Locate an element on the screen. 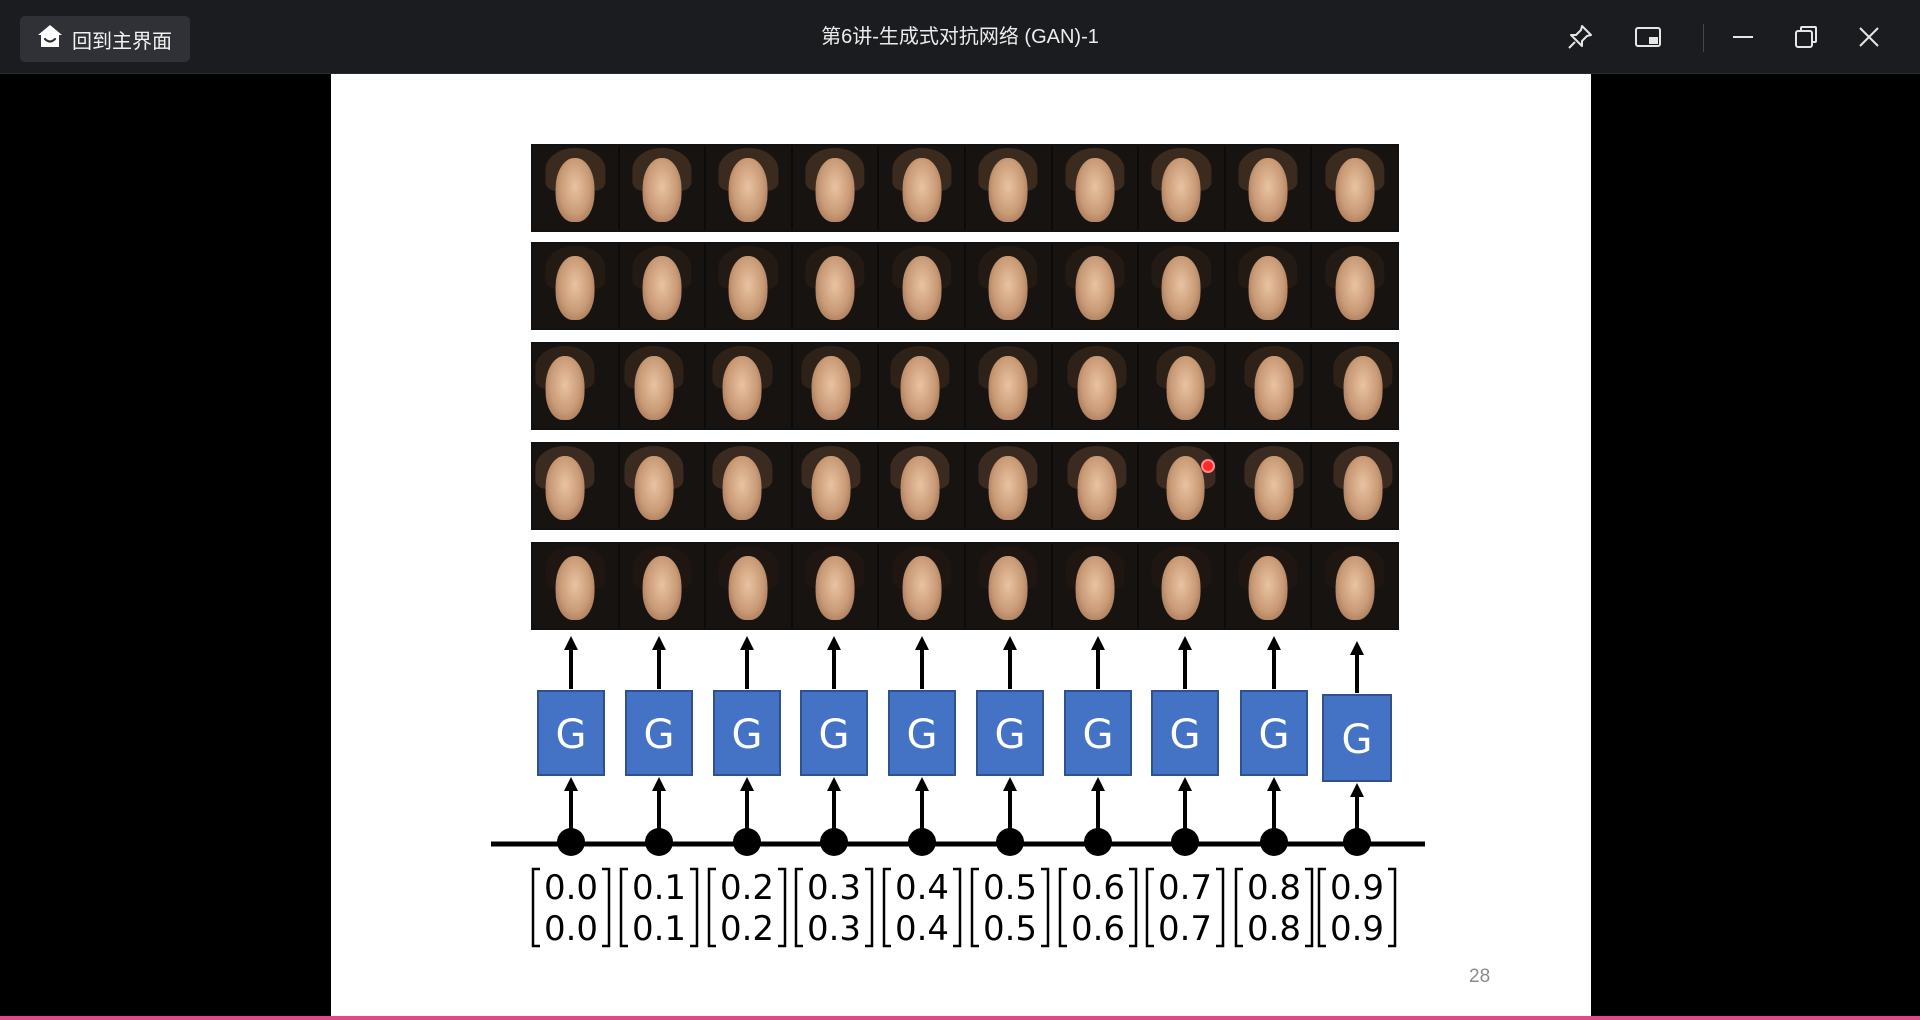 This screenshot has width=1920, height=1020. vector-top-value: 0.5 is located at coordinates (1010, 888).